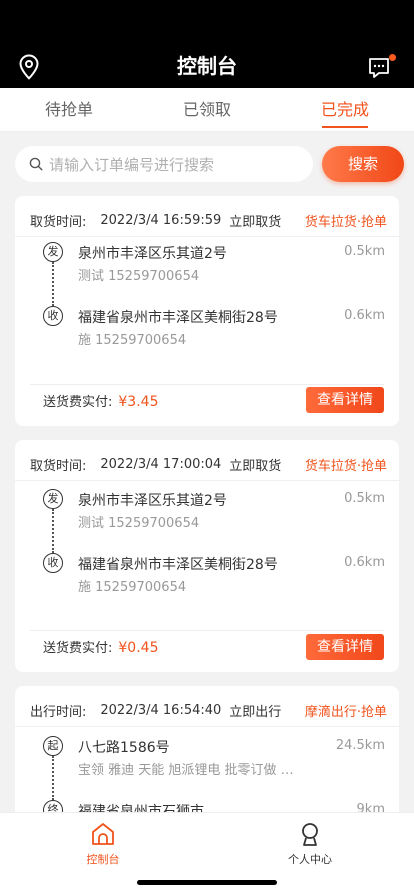 This screenshot has width=414, height=896. What do you see at coordinates (124, 748) in the screenshot?
I see `stop-address: 八七路1586号` at bounding box center [124, 748].